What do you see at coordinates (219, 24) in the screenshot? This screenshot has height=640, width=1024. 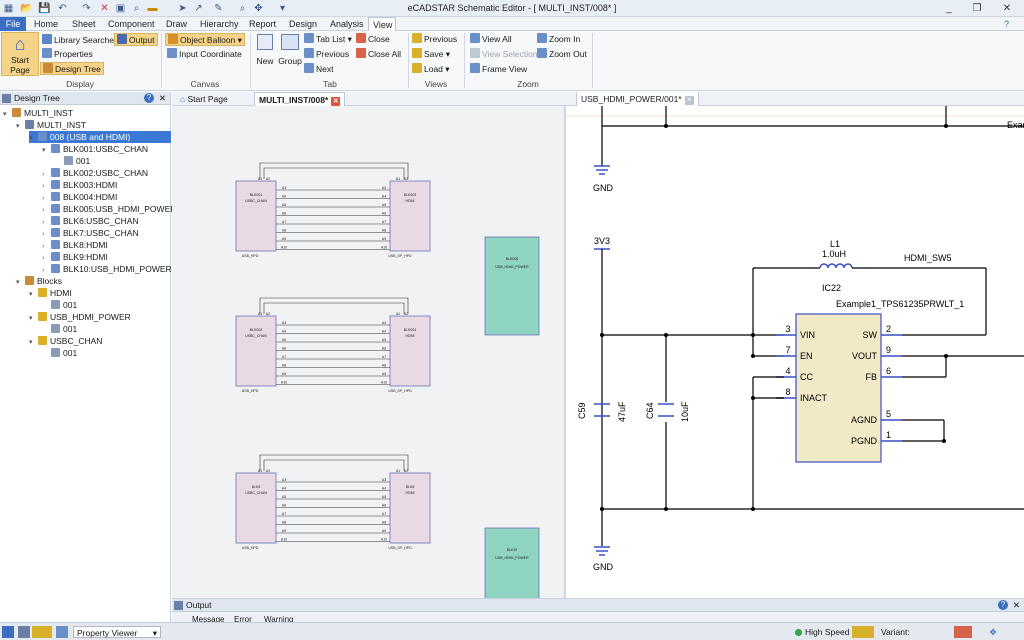 I see `menu-hierarchy: Hierarchy` at bounding box center [219, 24].